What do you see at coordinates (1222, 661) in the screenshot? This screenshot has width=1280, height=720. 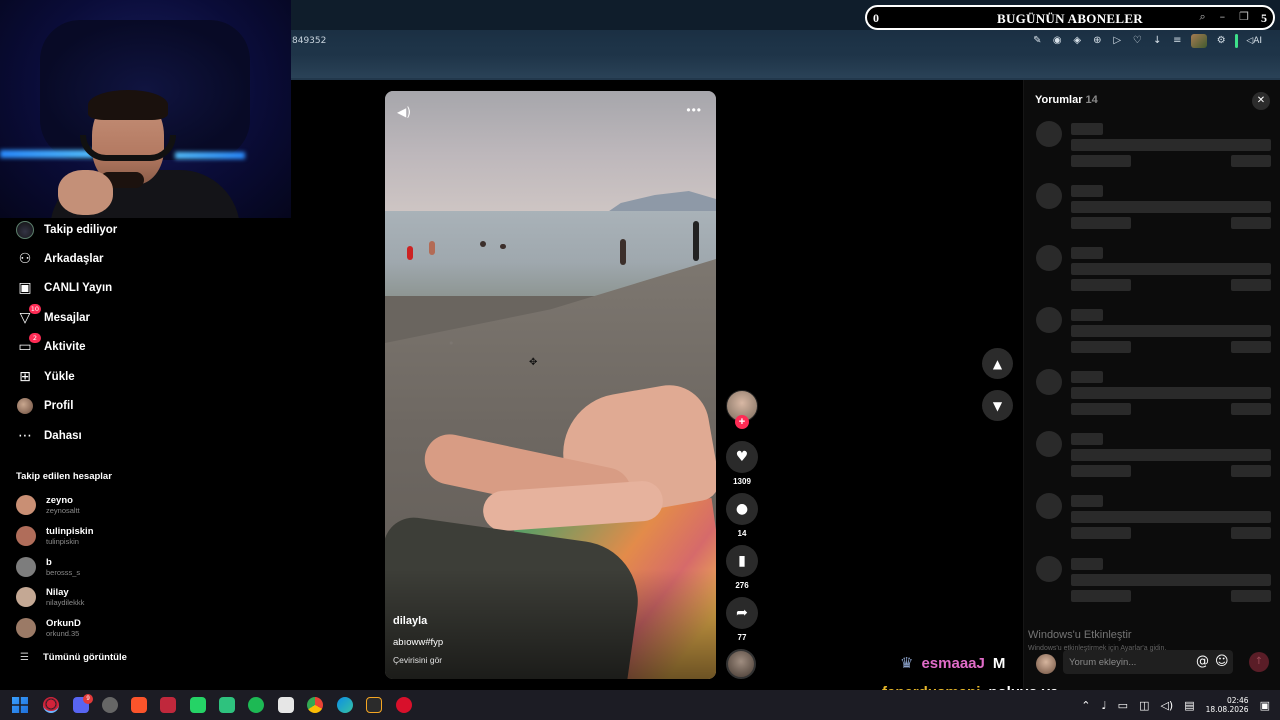 I see `emoji-icon: ☺` at bounding box center [1222, 661].